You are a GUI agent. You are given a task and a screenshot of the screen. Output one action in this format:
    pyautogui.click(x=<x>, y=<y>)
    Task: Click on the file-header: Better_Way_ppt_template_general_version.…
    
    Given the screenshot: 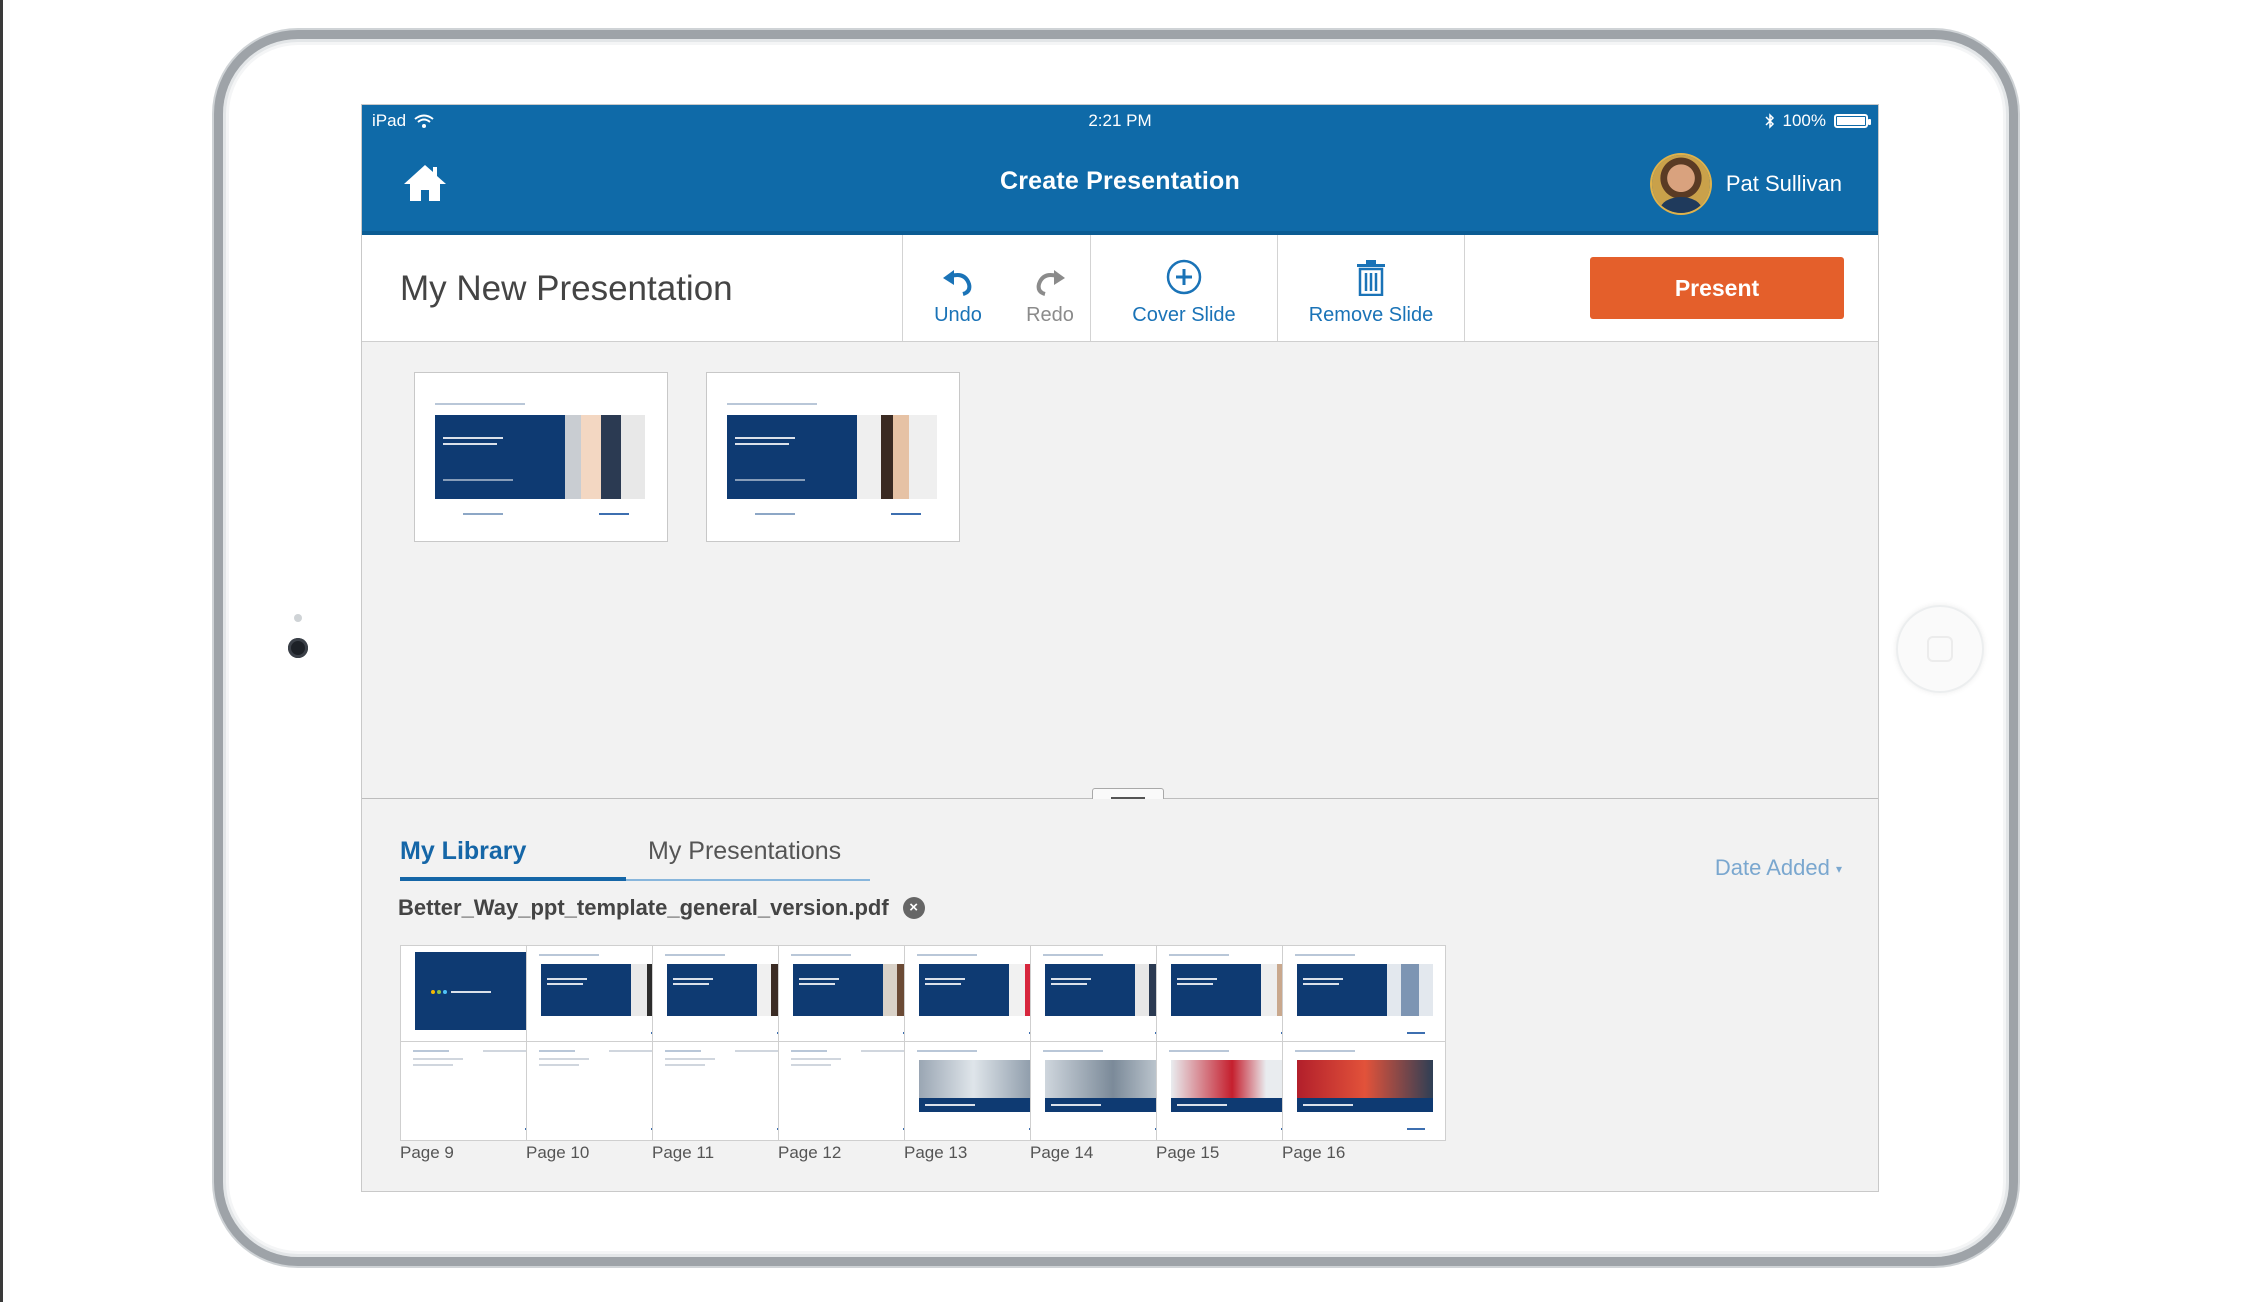 What is the action you would take?
    pyautogui.click(x=661, y=908)
    